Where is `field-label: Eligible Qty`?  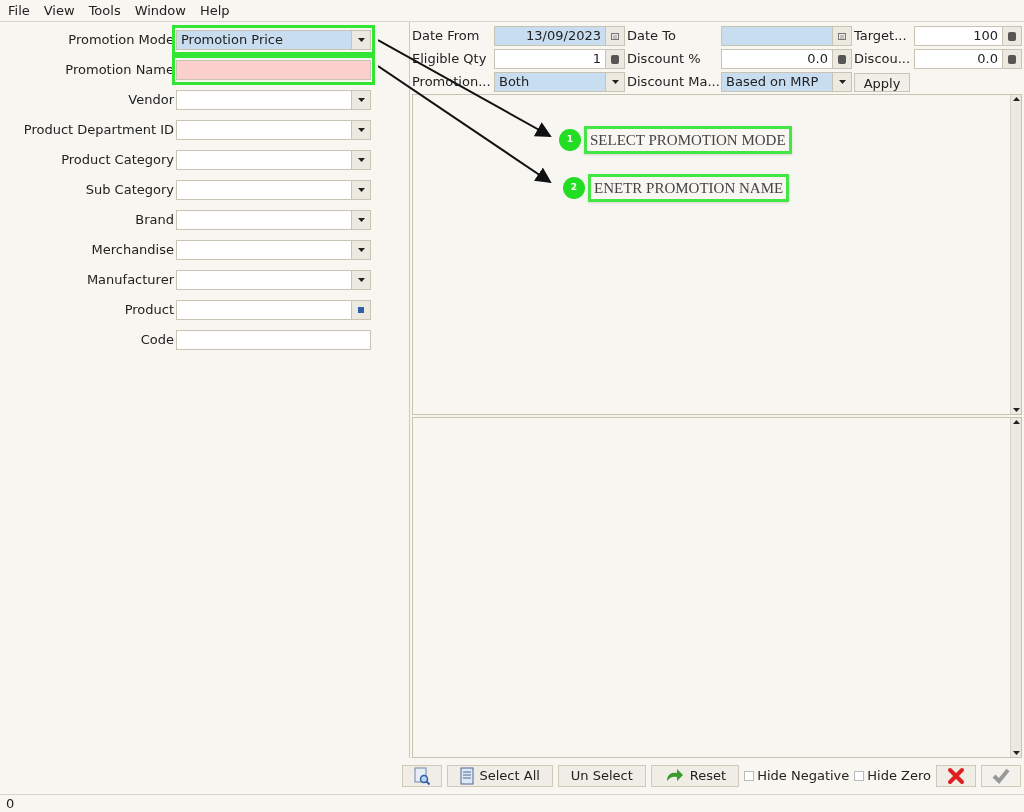 field-label: Eligible Qty is located at coordinates (450, 59).